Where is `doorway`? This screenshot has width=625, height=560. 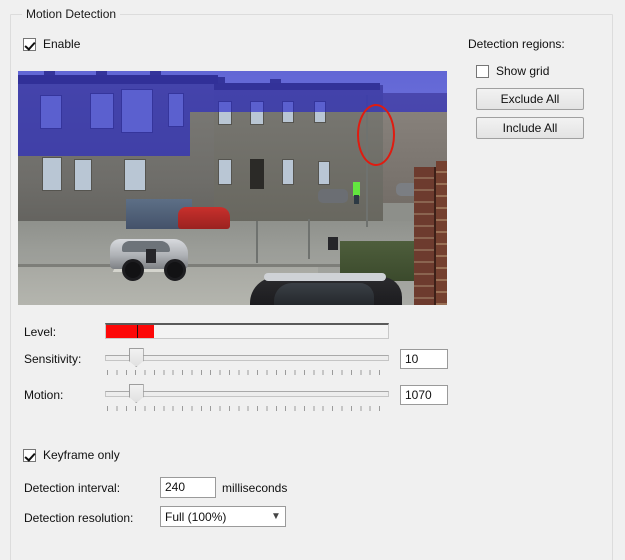
doorway is located at coordinates (257, 174).